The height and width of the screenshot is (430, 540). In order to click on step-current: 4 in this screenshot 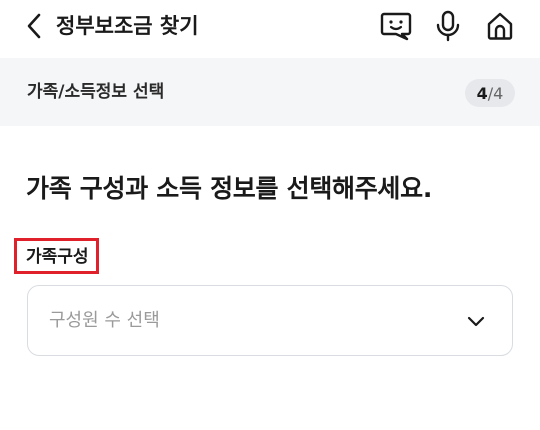, I will do `click(482, 93)`.